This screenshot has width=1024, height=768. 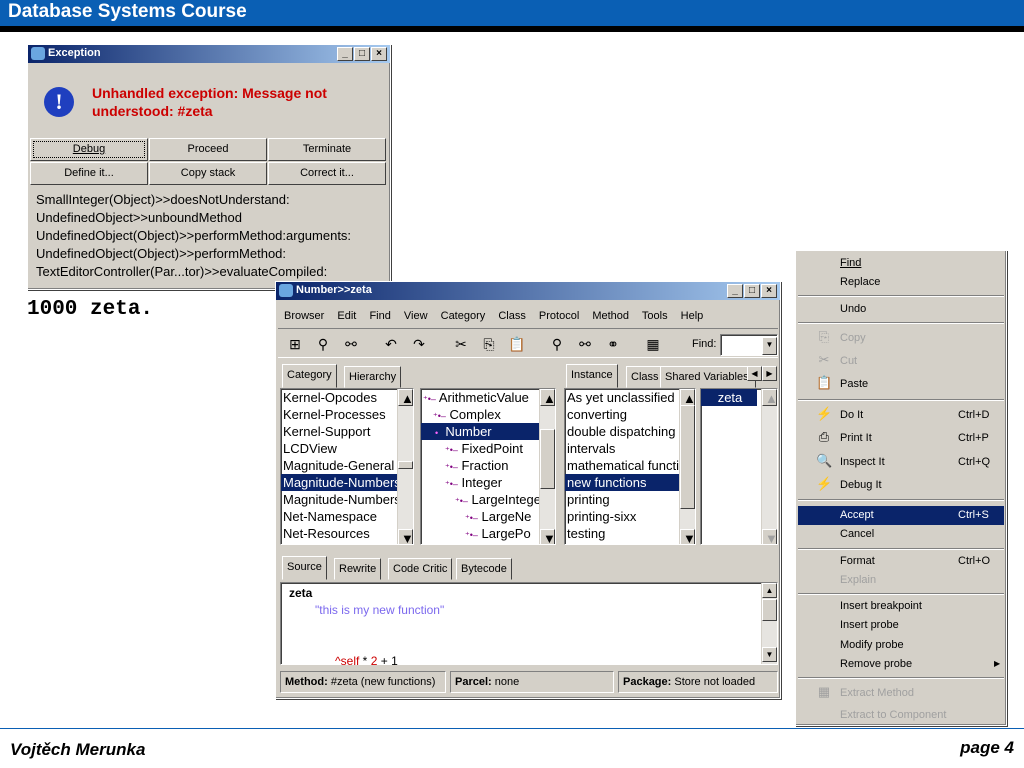 I want to click on menu-method: Method, so click(x=610, y=316).